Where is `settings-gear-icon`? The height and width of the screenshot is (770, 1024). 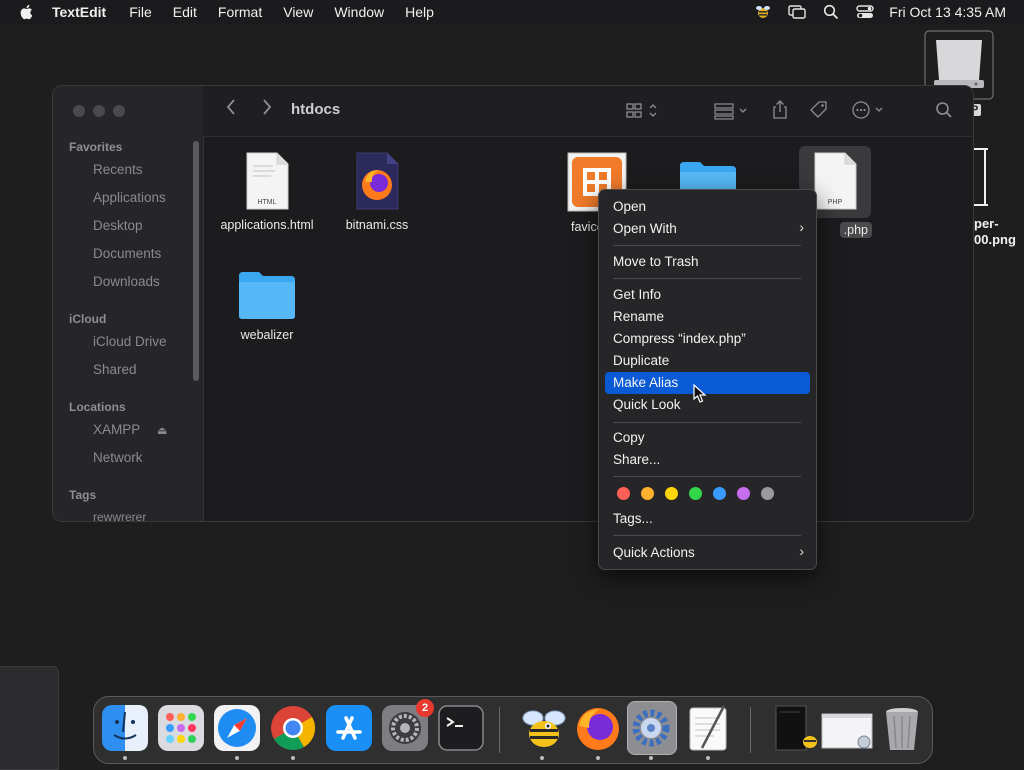 settings-gear-icon is located at coordinates (651, 728).